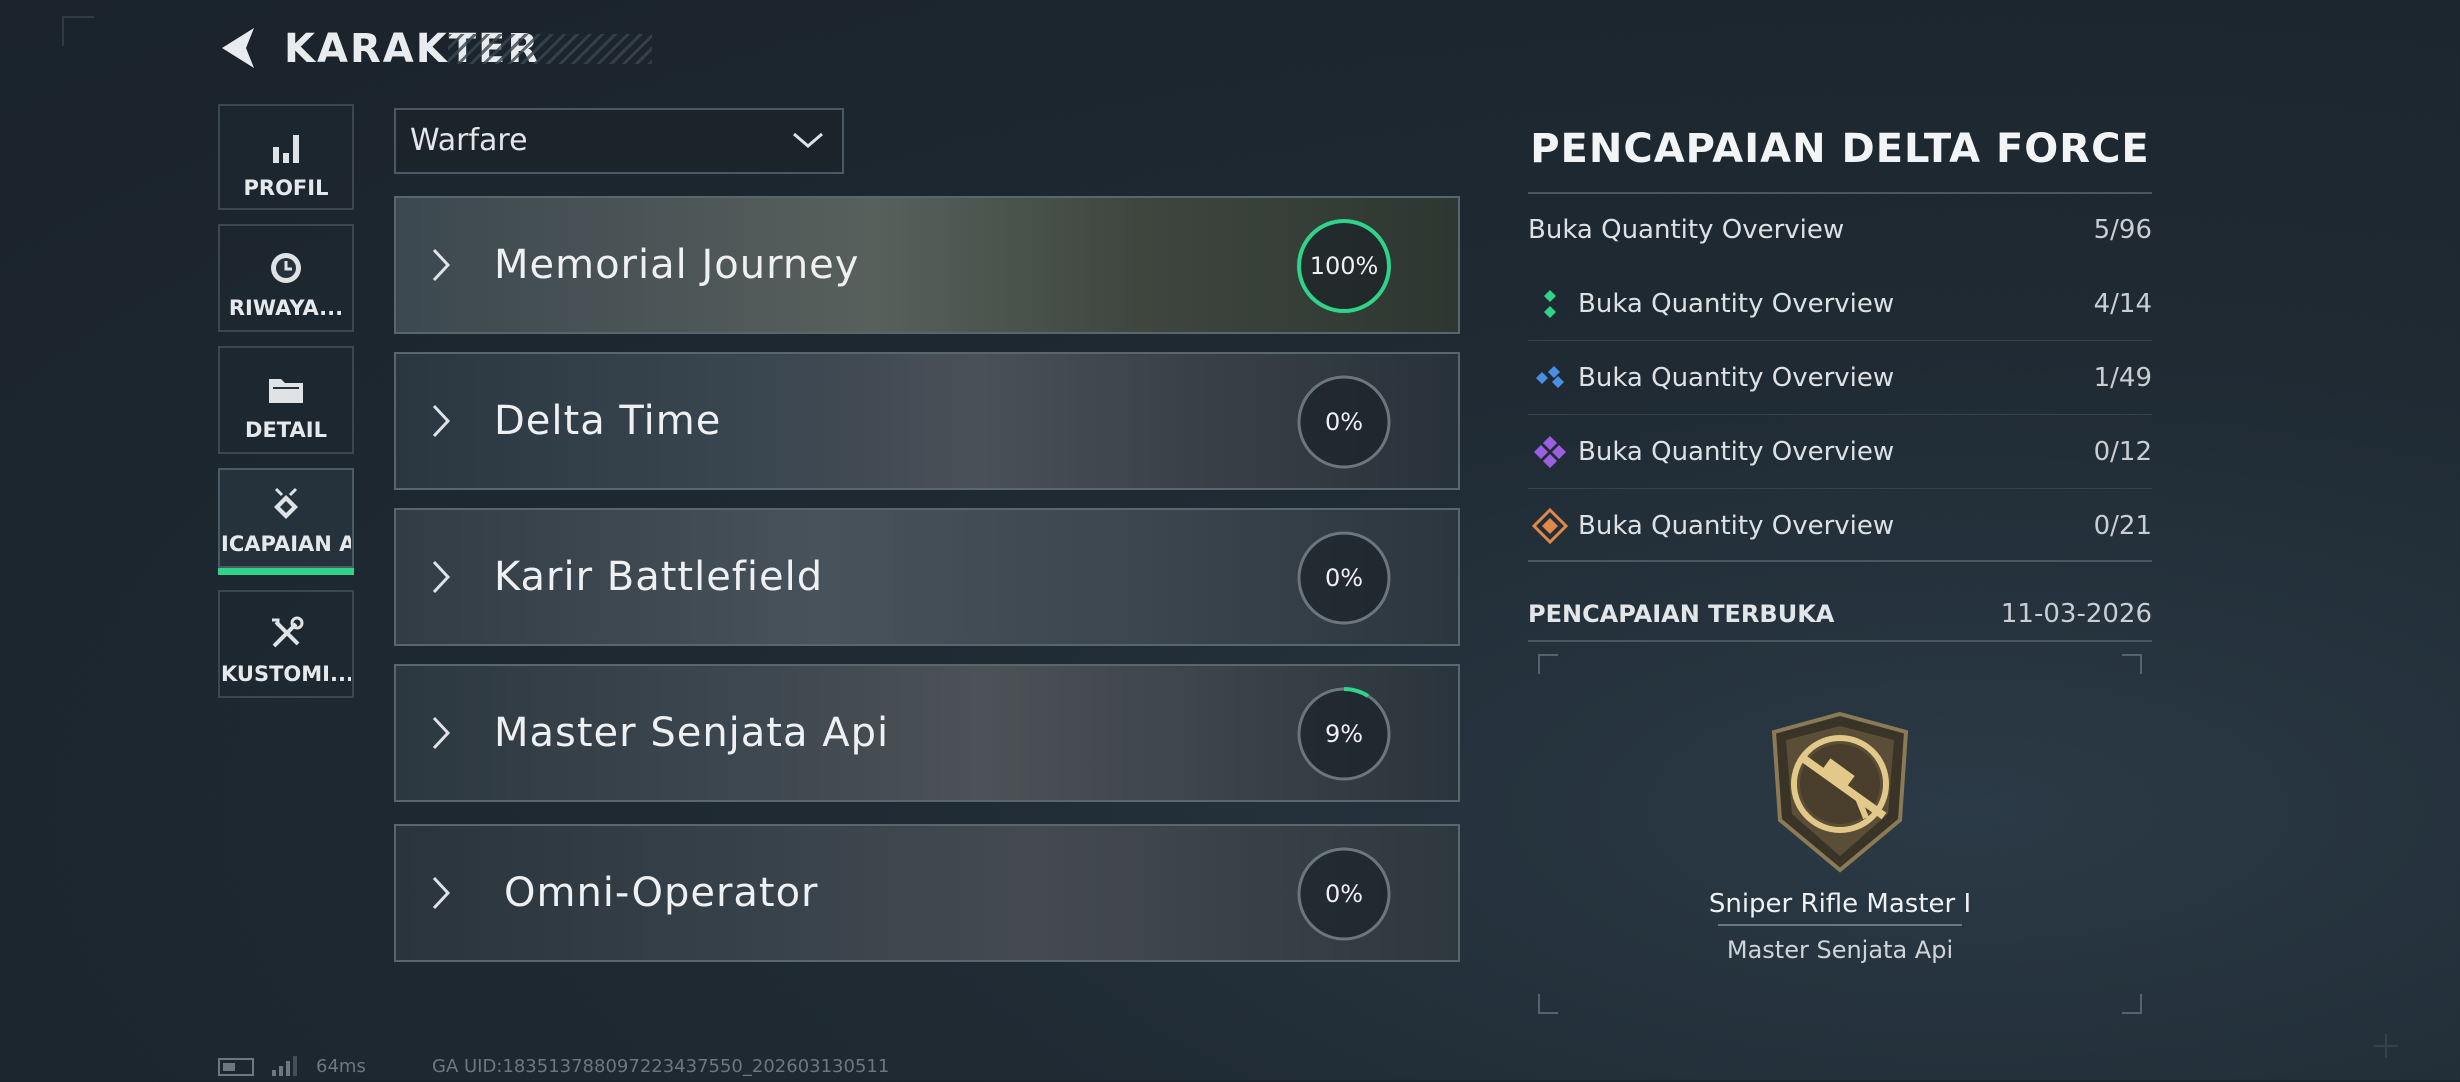 The width and height of the screenshot is (2460, 1082). Describe the element at coordinates (2122, 304) in the screenshot. I see `tier-count: 4/14` at that location.